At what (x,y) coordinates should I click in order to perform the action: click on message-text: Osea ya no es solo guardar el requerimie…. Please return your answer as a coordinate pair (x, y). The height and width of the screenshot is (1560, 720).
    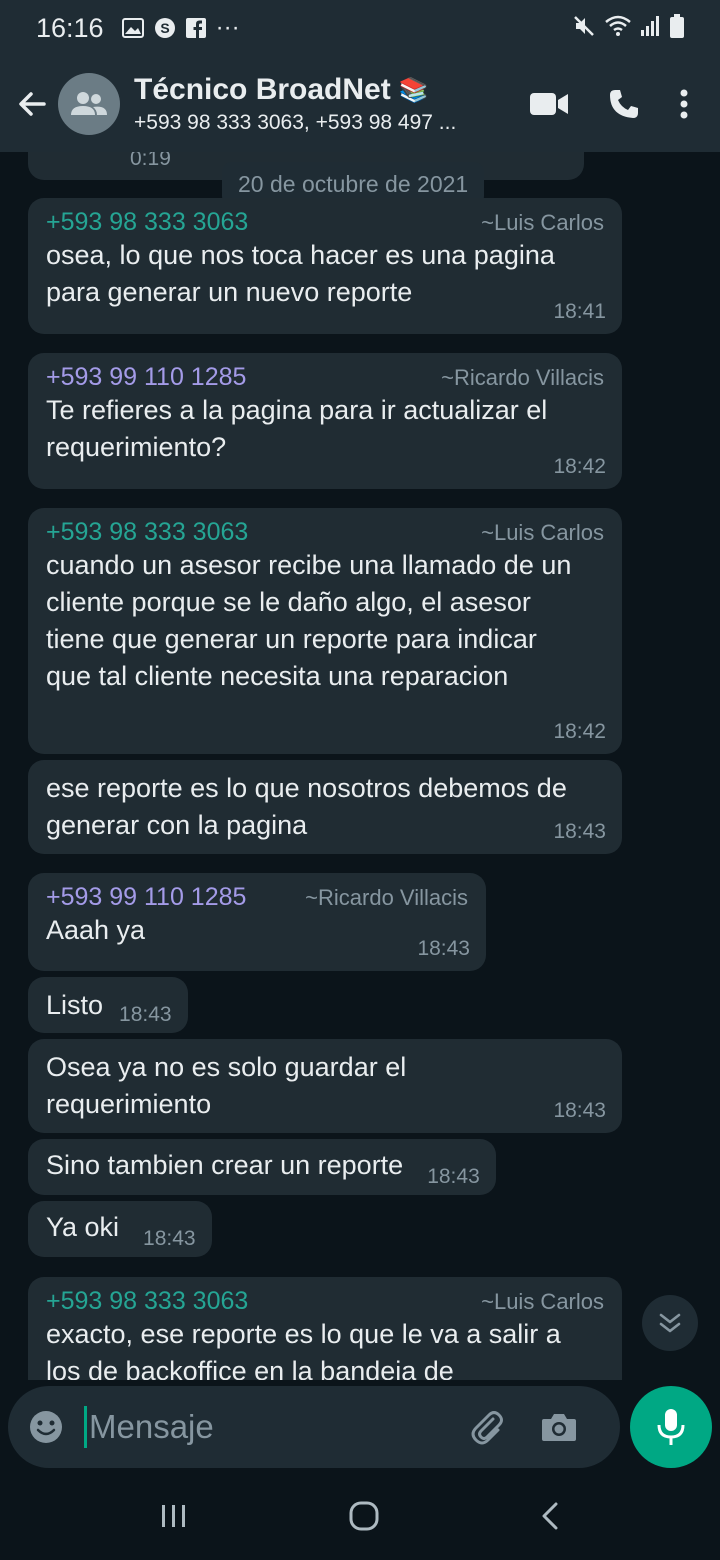
    Looking at the image, I should click on (226, 1085).